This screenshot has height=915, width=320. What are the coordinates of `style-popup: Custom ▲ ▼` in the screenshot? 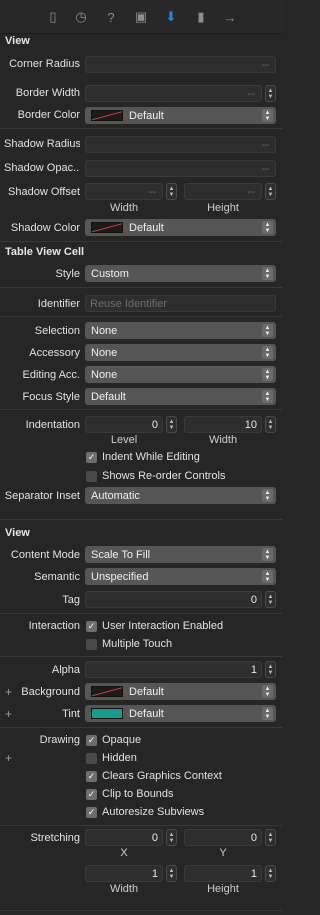 It's located at (180, 273).